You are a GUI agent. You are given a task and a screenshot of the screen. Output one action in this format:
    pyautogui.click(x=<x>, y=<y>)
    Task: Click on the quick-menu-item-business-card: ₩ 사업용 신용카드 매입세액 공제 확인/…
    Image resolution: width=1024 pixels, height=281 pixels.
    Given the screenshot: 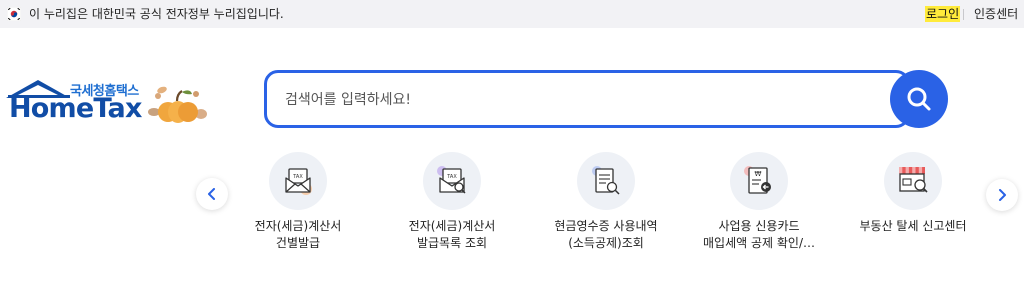 What is the action you would take?
    pyautogui.click(x=759, y=207)
    